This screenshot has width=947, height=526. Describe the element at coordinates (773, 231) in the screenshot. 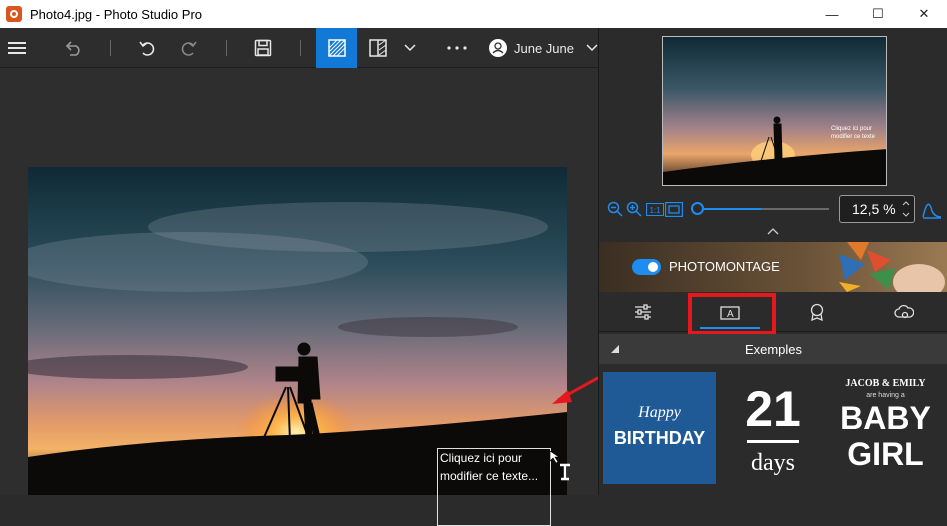

I see `collapse-chevron-icon` at that location.